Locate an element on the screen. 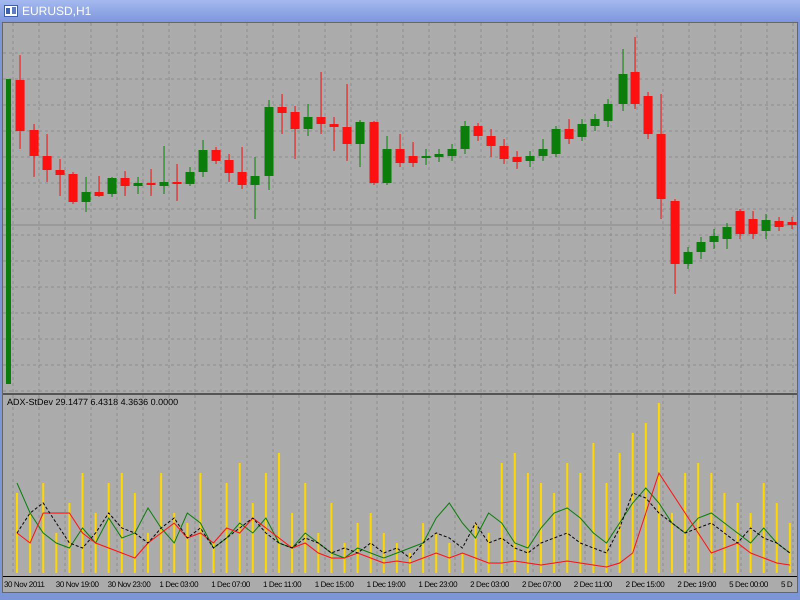  indicator-label: ADX-StDev 29.1477 6.4318 4.3636 0.0000 is located at coordinates (92, 402).